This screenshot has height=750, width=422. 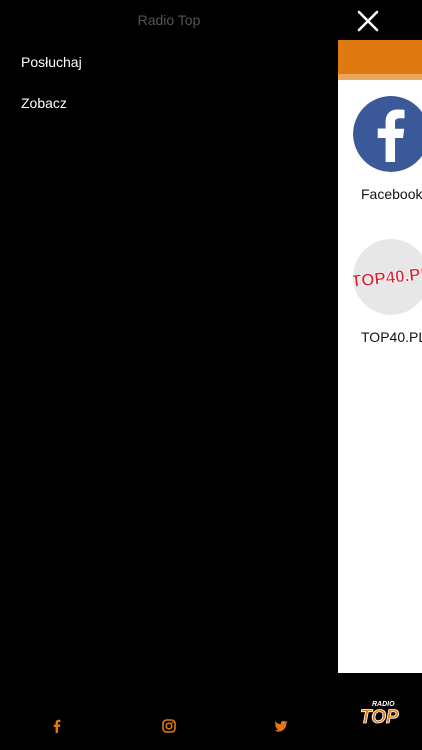 What do you see at coordinates (169, 20) in the screenshot?
I see `drawer-title: Radio Top` at bounding box center [169, 20].